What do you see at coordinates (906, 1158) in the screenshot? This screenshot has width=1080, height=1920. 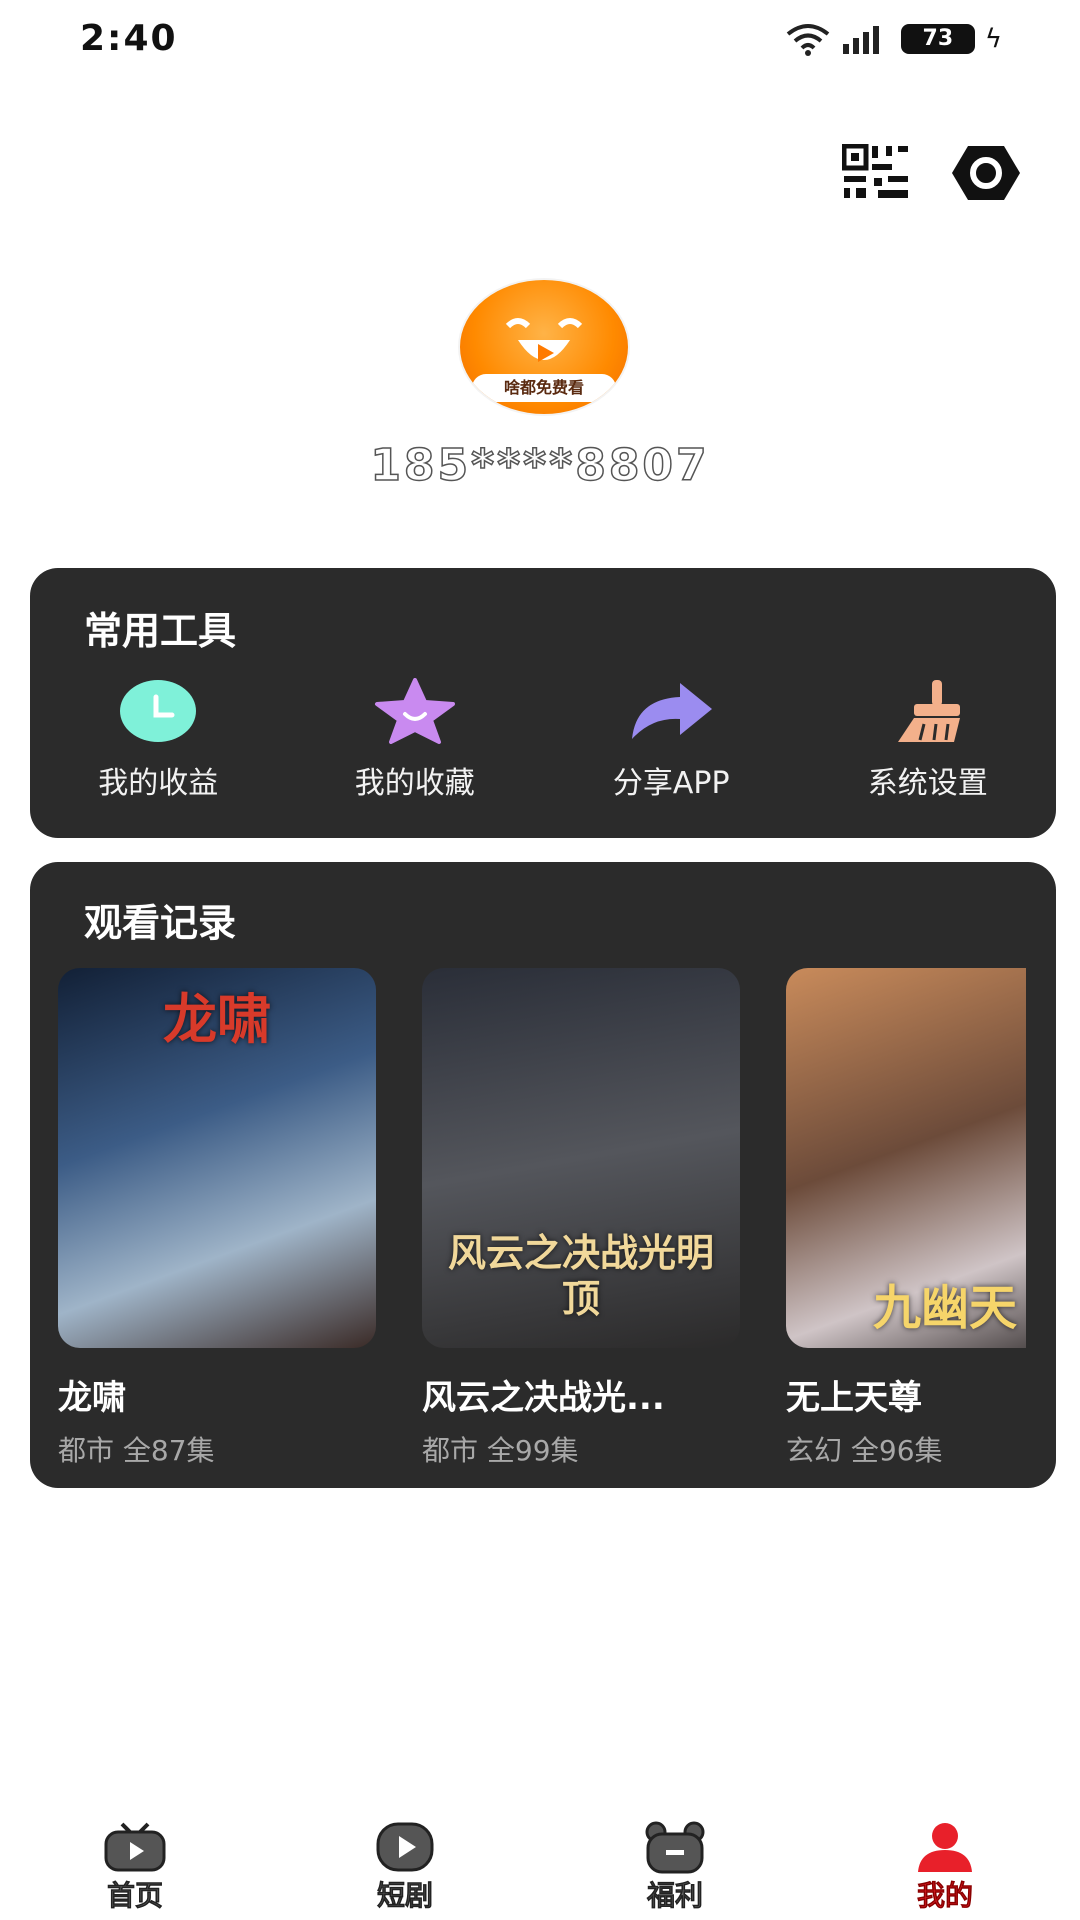 I see `poster-image: 九幽天` at bounding box center [906, 1158].